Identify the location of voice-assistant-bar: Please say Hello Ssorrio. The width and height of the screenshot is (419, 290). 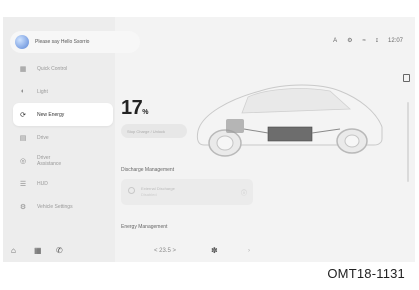
(75, 42).